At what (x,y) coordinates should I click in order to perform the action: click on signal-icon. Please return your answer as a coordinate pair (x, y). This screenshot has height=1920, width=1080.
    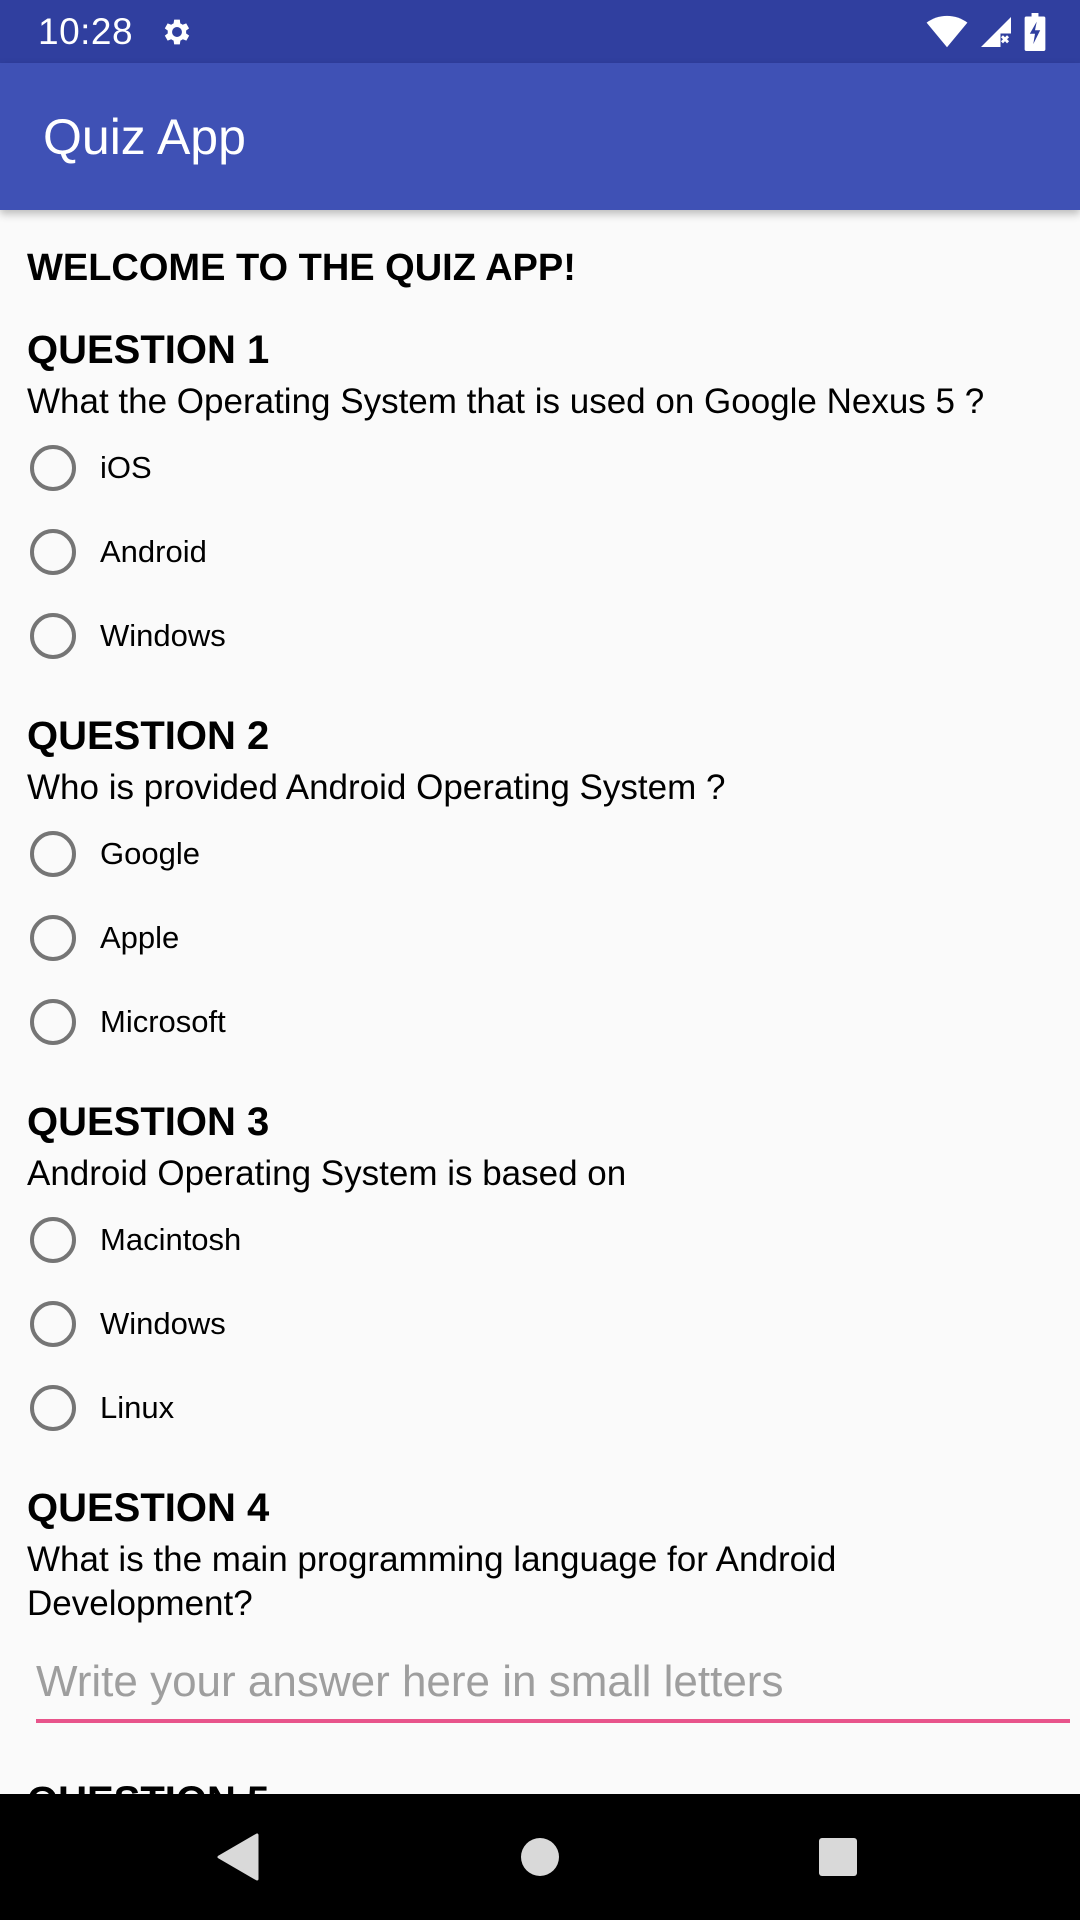
    Looking at the image, I should click on (996, 32).